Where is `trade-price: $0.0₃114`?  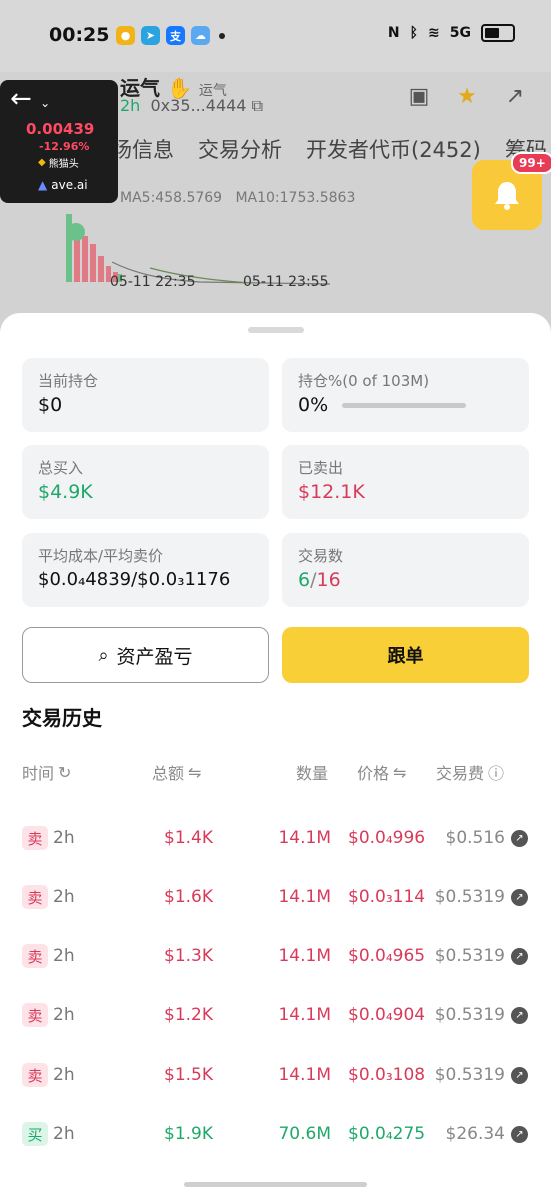 trade-price: $0.0₃114 is located at coordinates (387, 897).